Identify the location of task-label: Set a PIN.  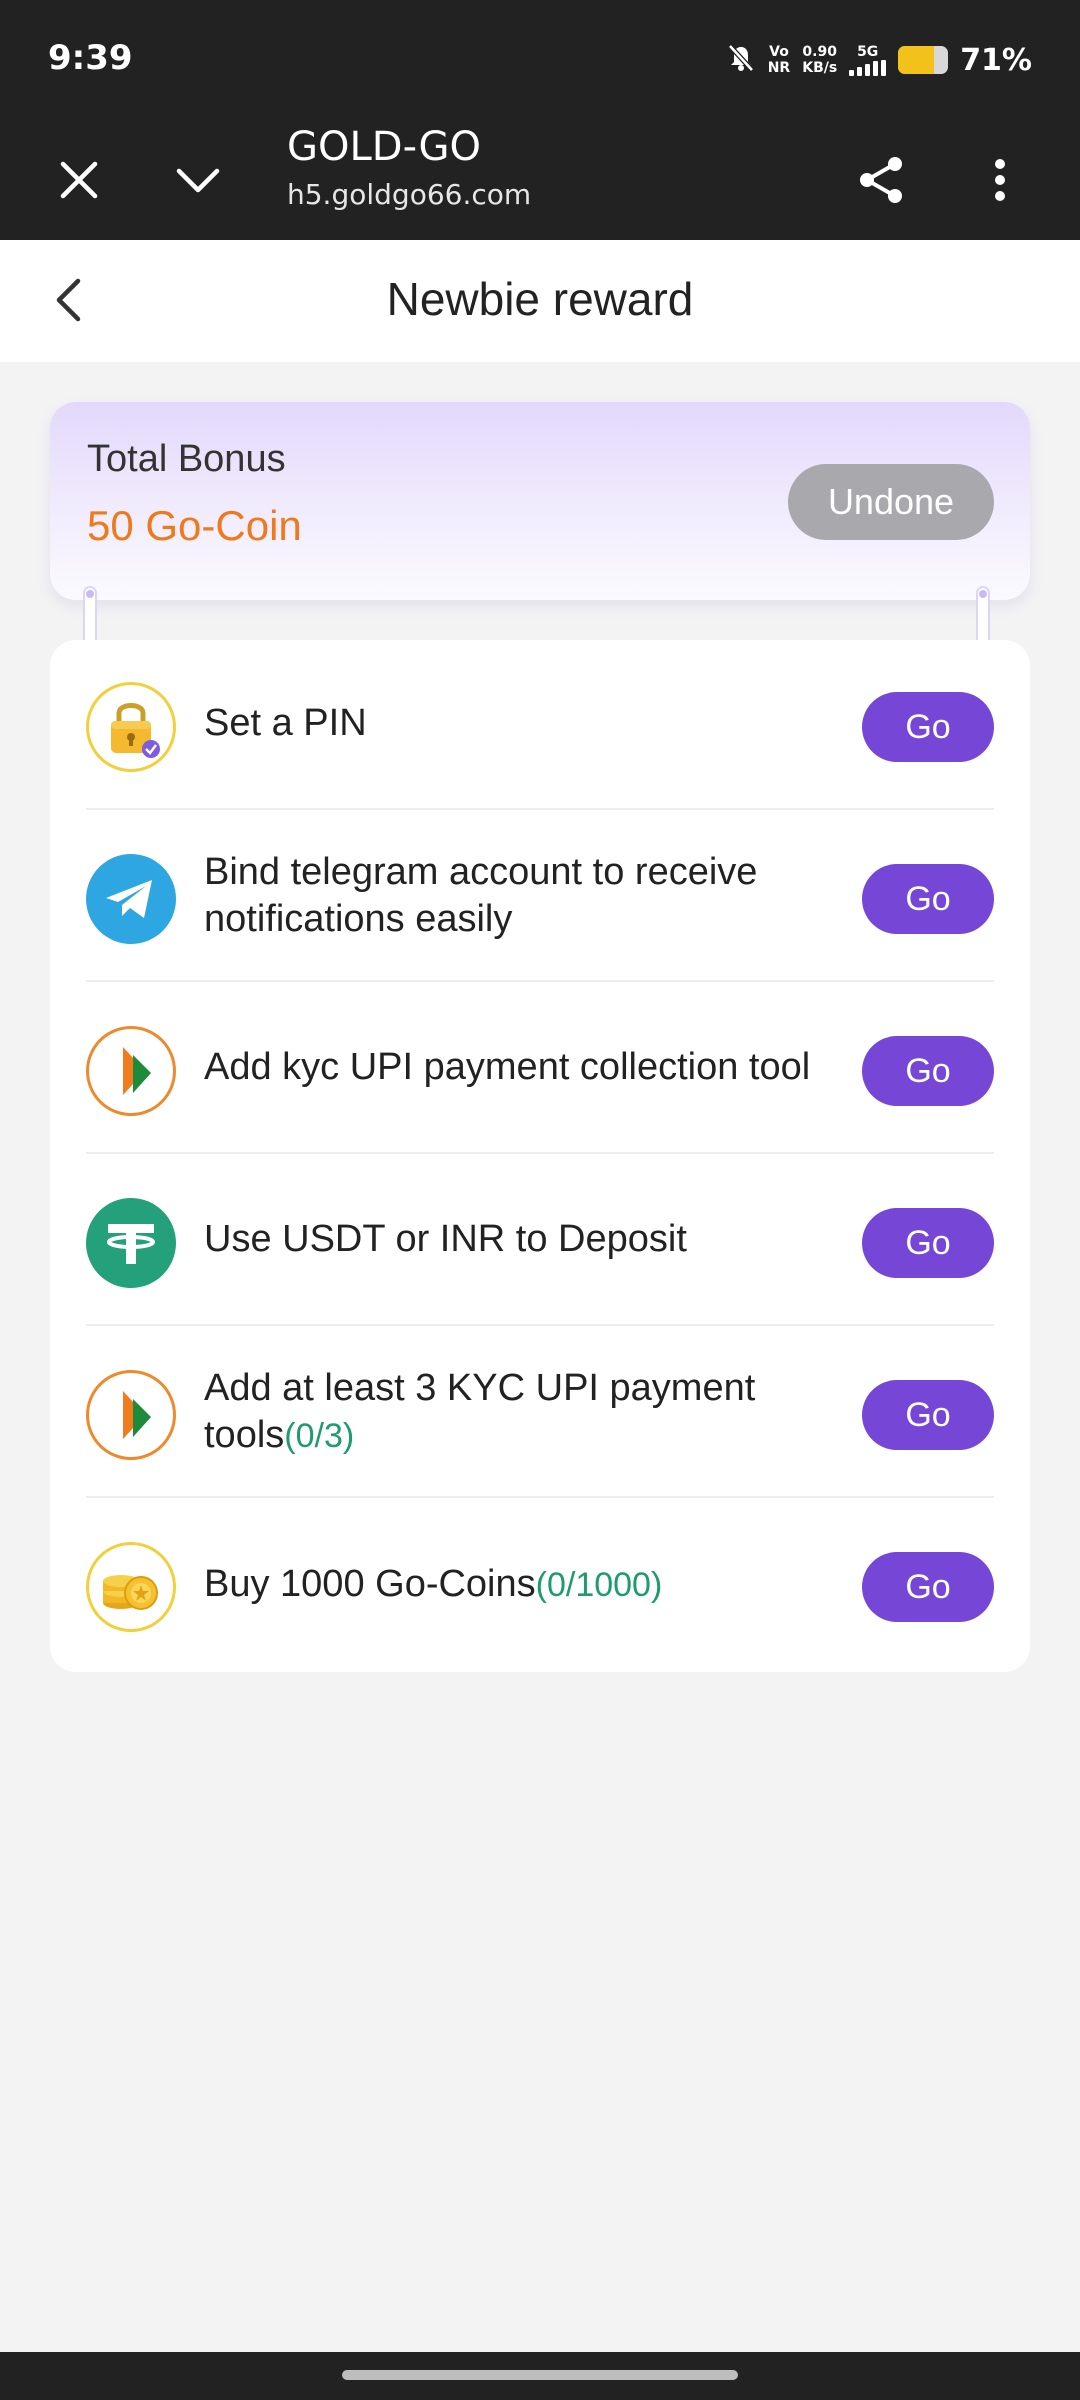
(285, 723).